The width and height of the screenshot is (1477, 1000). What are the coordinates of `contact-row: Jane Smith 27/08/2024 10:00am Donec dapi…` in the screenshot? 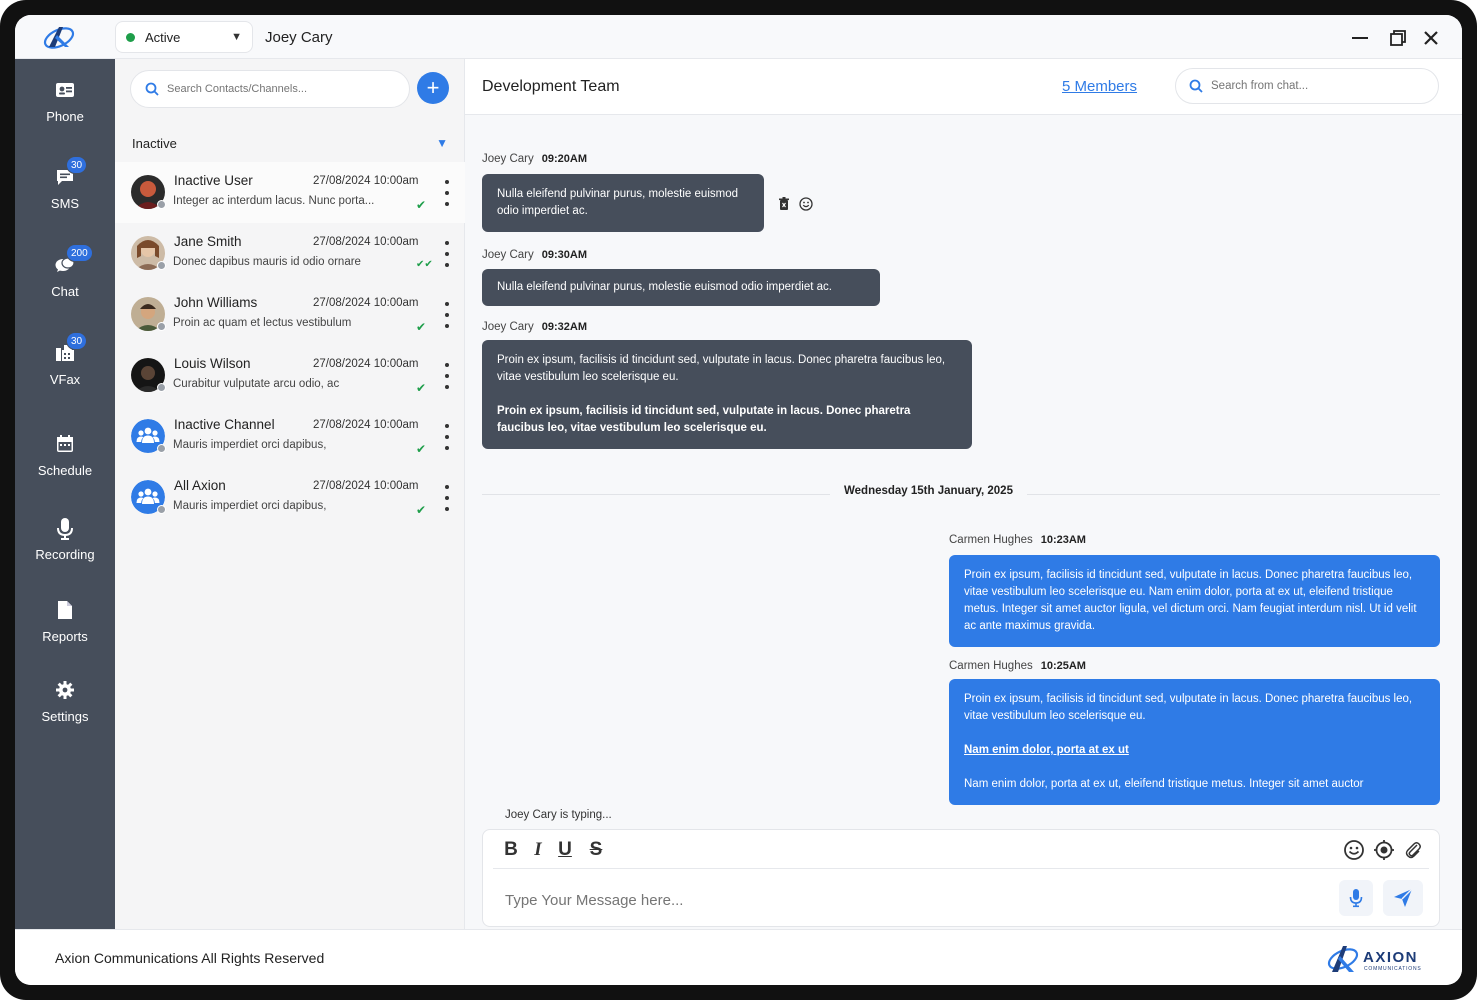 It's located at (290, 253).